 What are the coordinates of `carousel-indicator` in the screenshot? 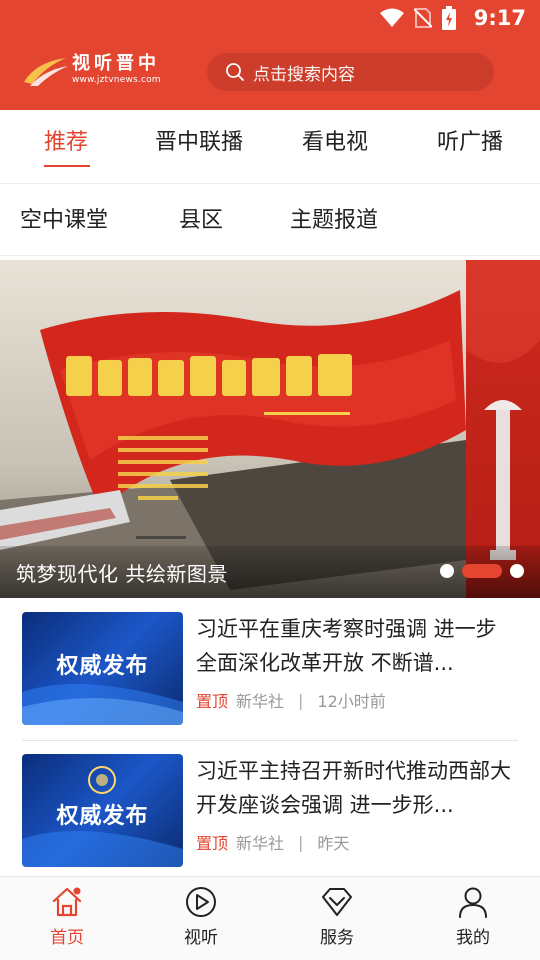 It's located at (482, 571).